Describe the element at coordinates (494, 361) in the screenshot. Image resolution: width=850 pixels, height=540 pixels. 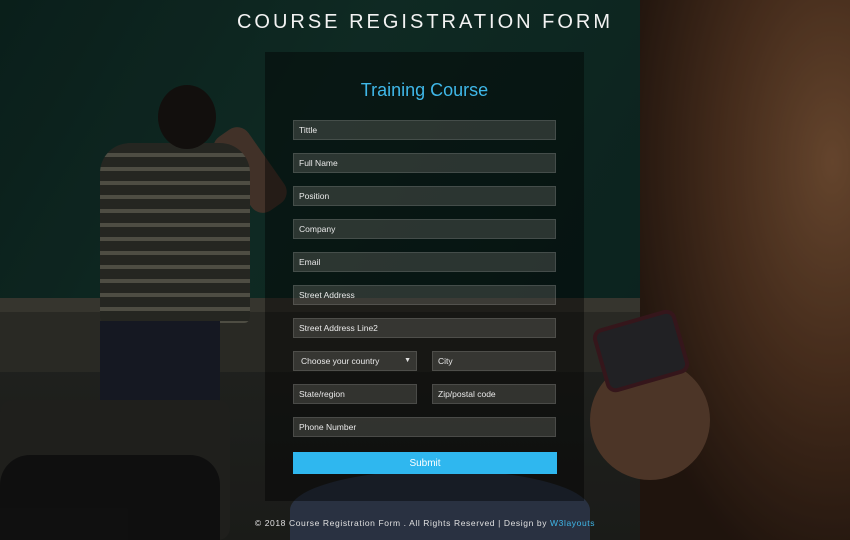
I see `city-input: City` at that location.